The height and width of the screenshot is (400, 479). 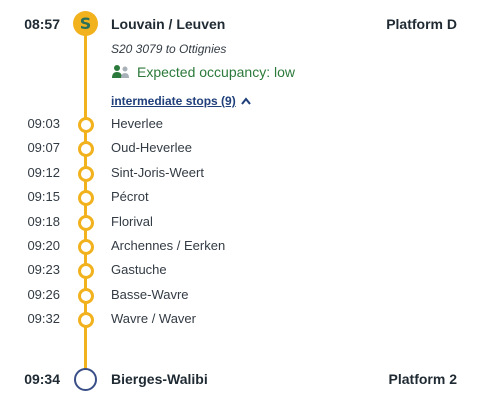 What do you see at coordinates (42, 24) in the screenshot?
I see `departure-time: 08:57` at bounding box center [42, 24].